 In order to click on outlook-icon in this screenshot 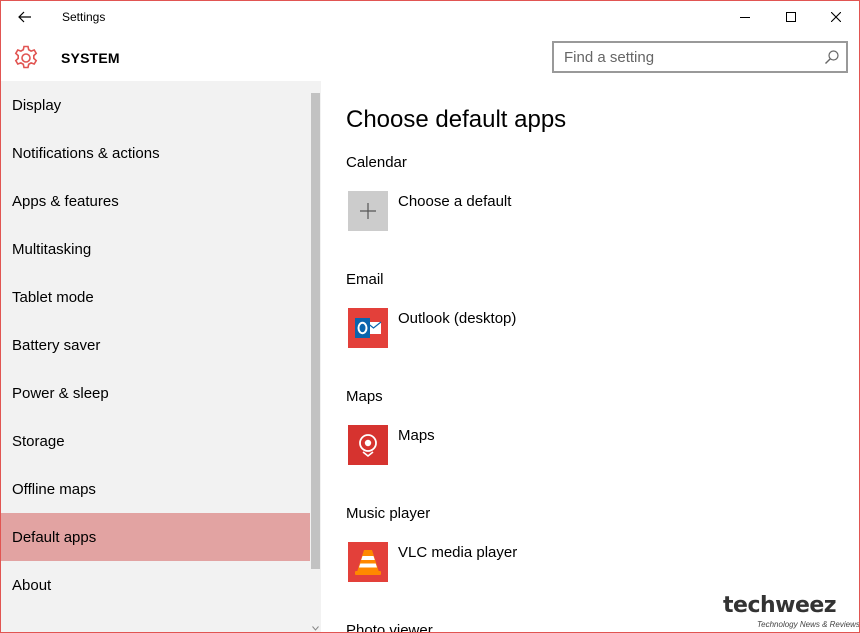, I will do `click(368, 328)`.